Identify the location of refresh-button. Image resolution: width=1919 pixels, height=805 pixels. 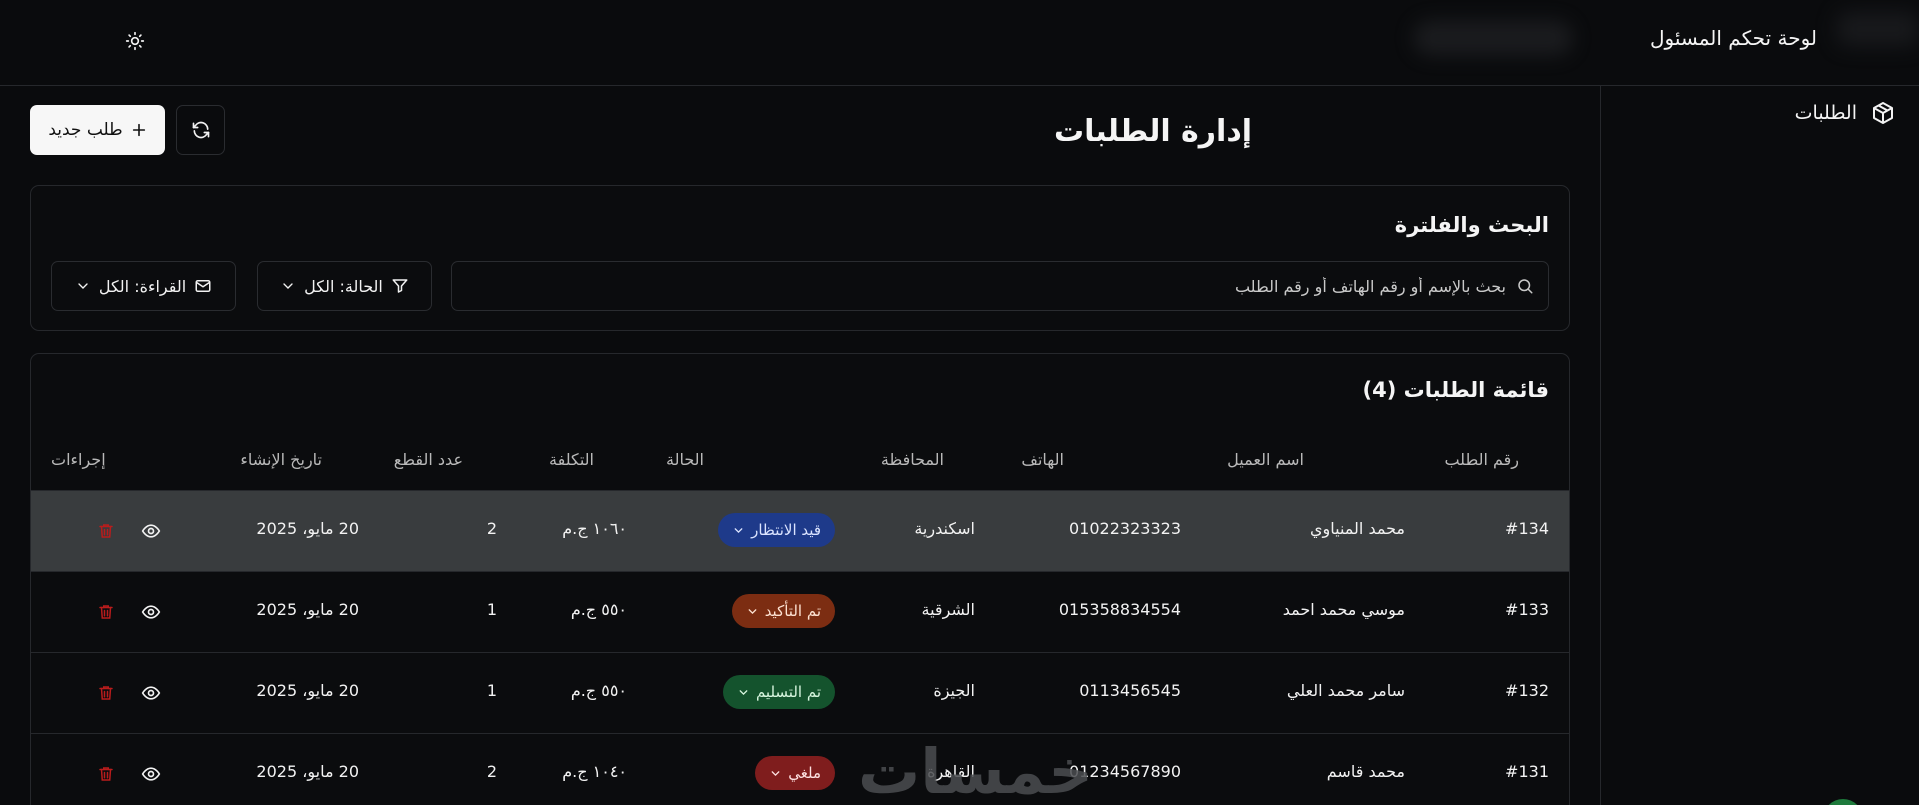
(200, 130).